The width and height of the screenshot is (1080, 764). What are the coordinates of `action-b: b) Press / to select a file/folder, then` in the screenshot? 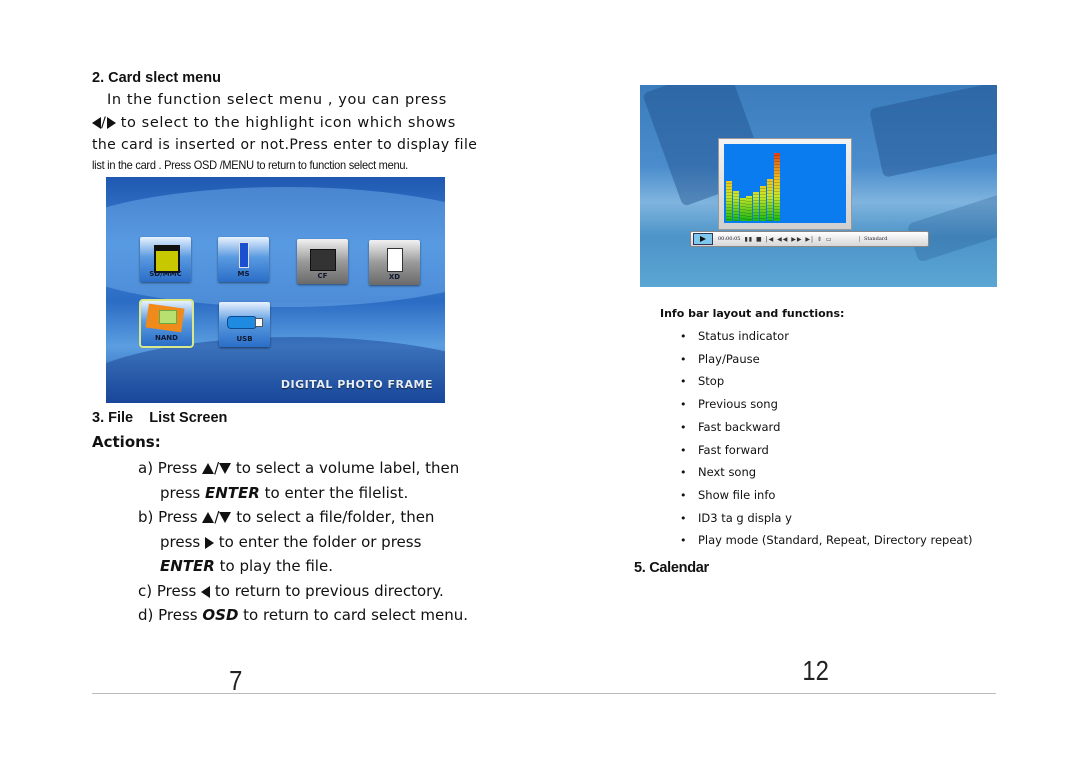 It's located at (286, 517).